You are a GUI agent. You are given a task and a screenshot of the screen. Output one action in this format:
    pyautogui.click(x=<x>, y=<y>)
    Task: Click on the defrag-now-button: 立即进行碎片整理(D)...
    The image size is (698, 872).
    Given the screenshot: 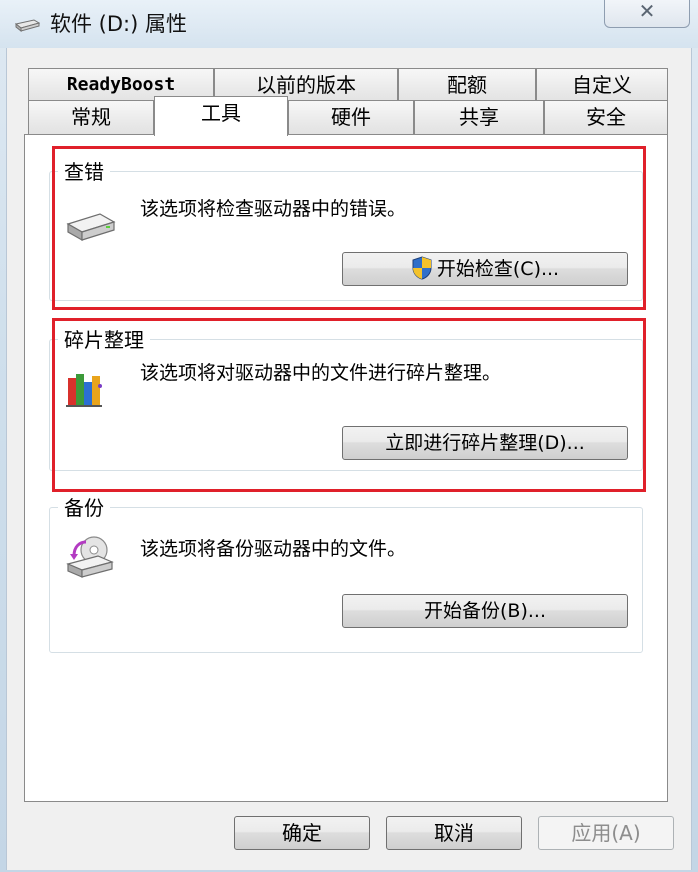 What is the action you would take?
    pyautogui.click(x=485, y=443)
    